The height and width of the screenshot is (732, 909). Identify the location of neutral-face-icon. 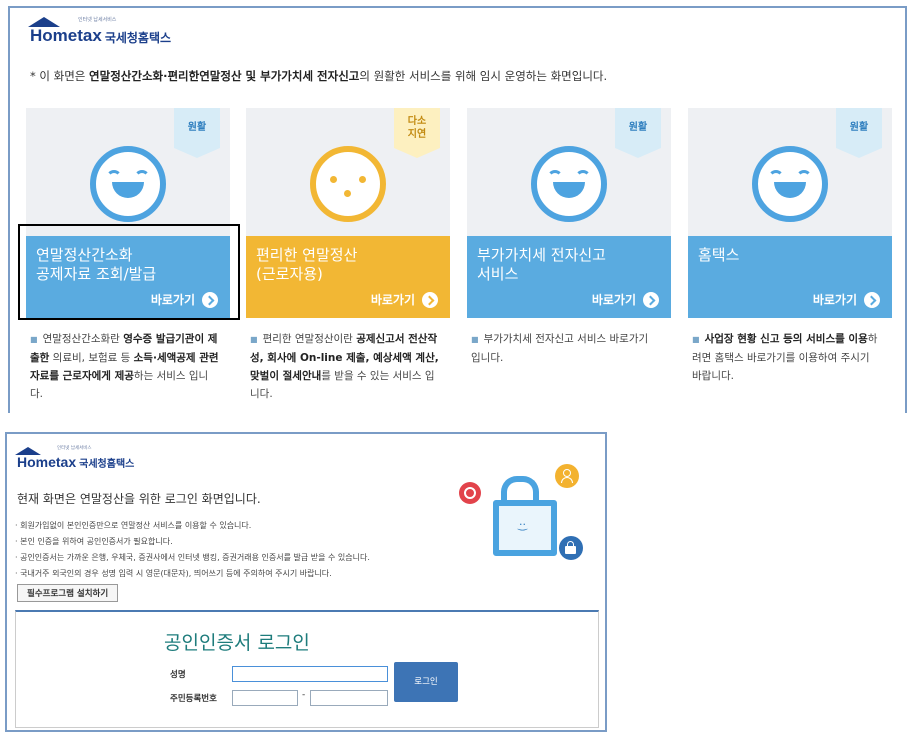
(348, 184).